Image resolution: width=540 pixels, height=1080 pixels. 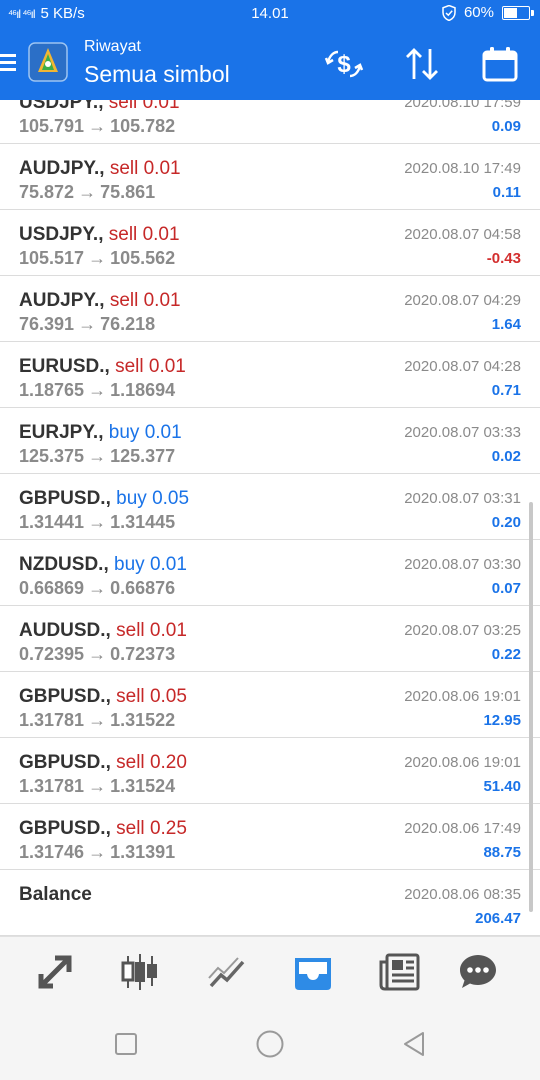 What do you see at coordinates (313, 972) in the screenshot?
I see `nav-history` at bounding box center [313, 972].